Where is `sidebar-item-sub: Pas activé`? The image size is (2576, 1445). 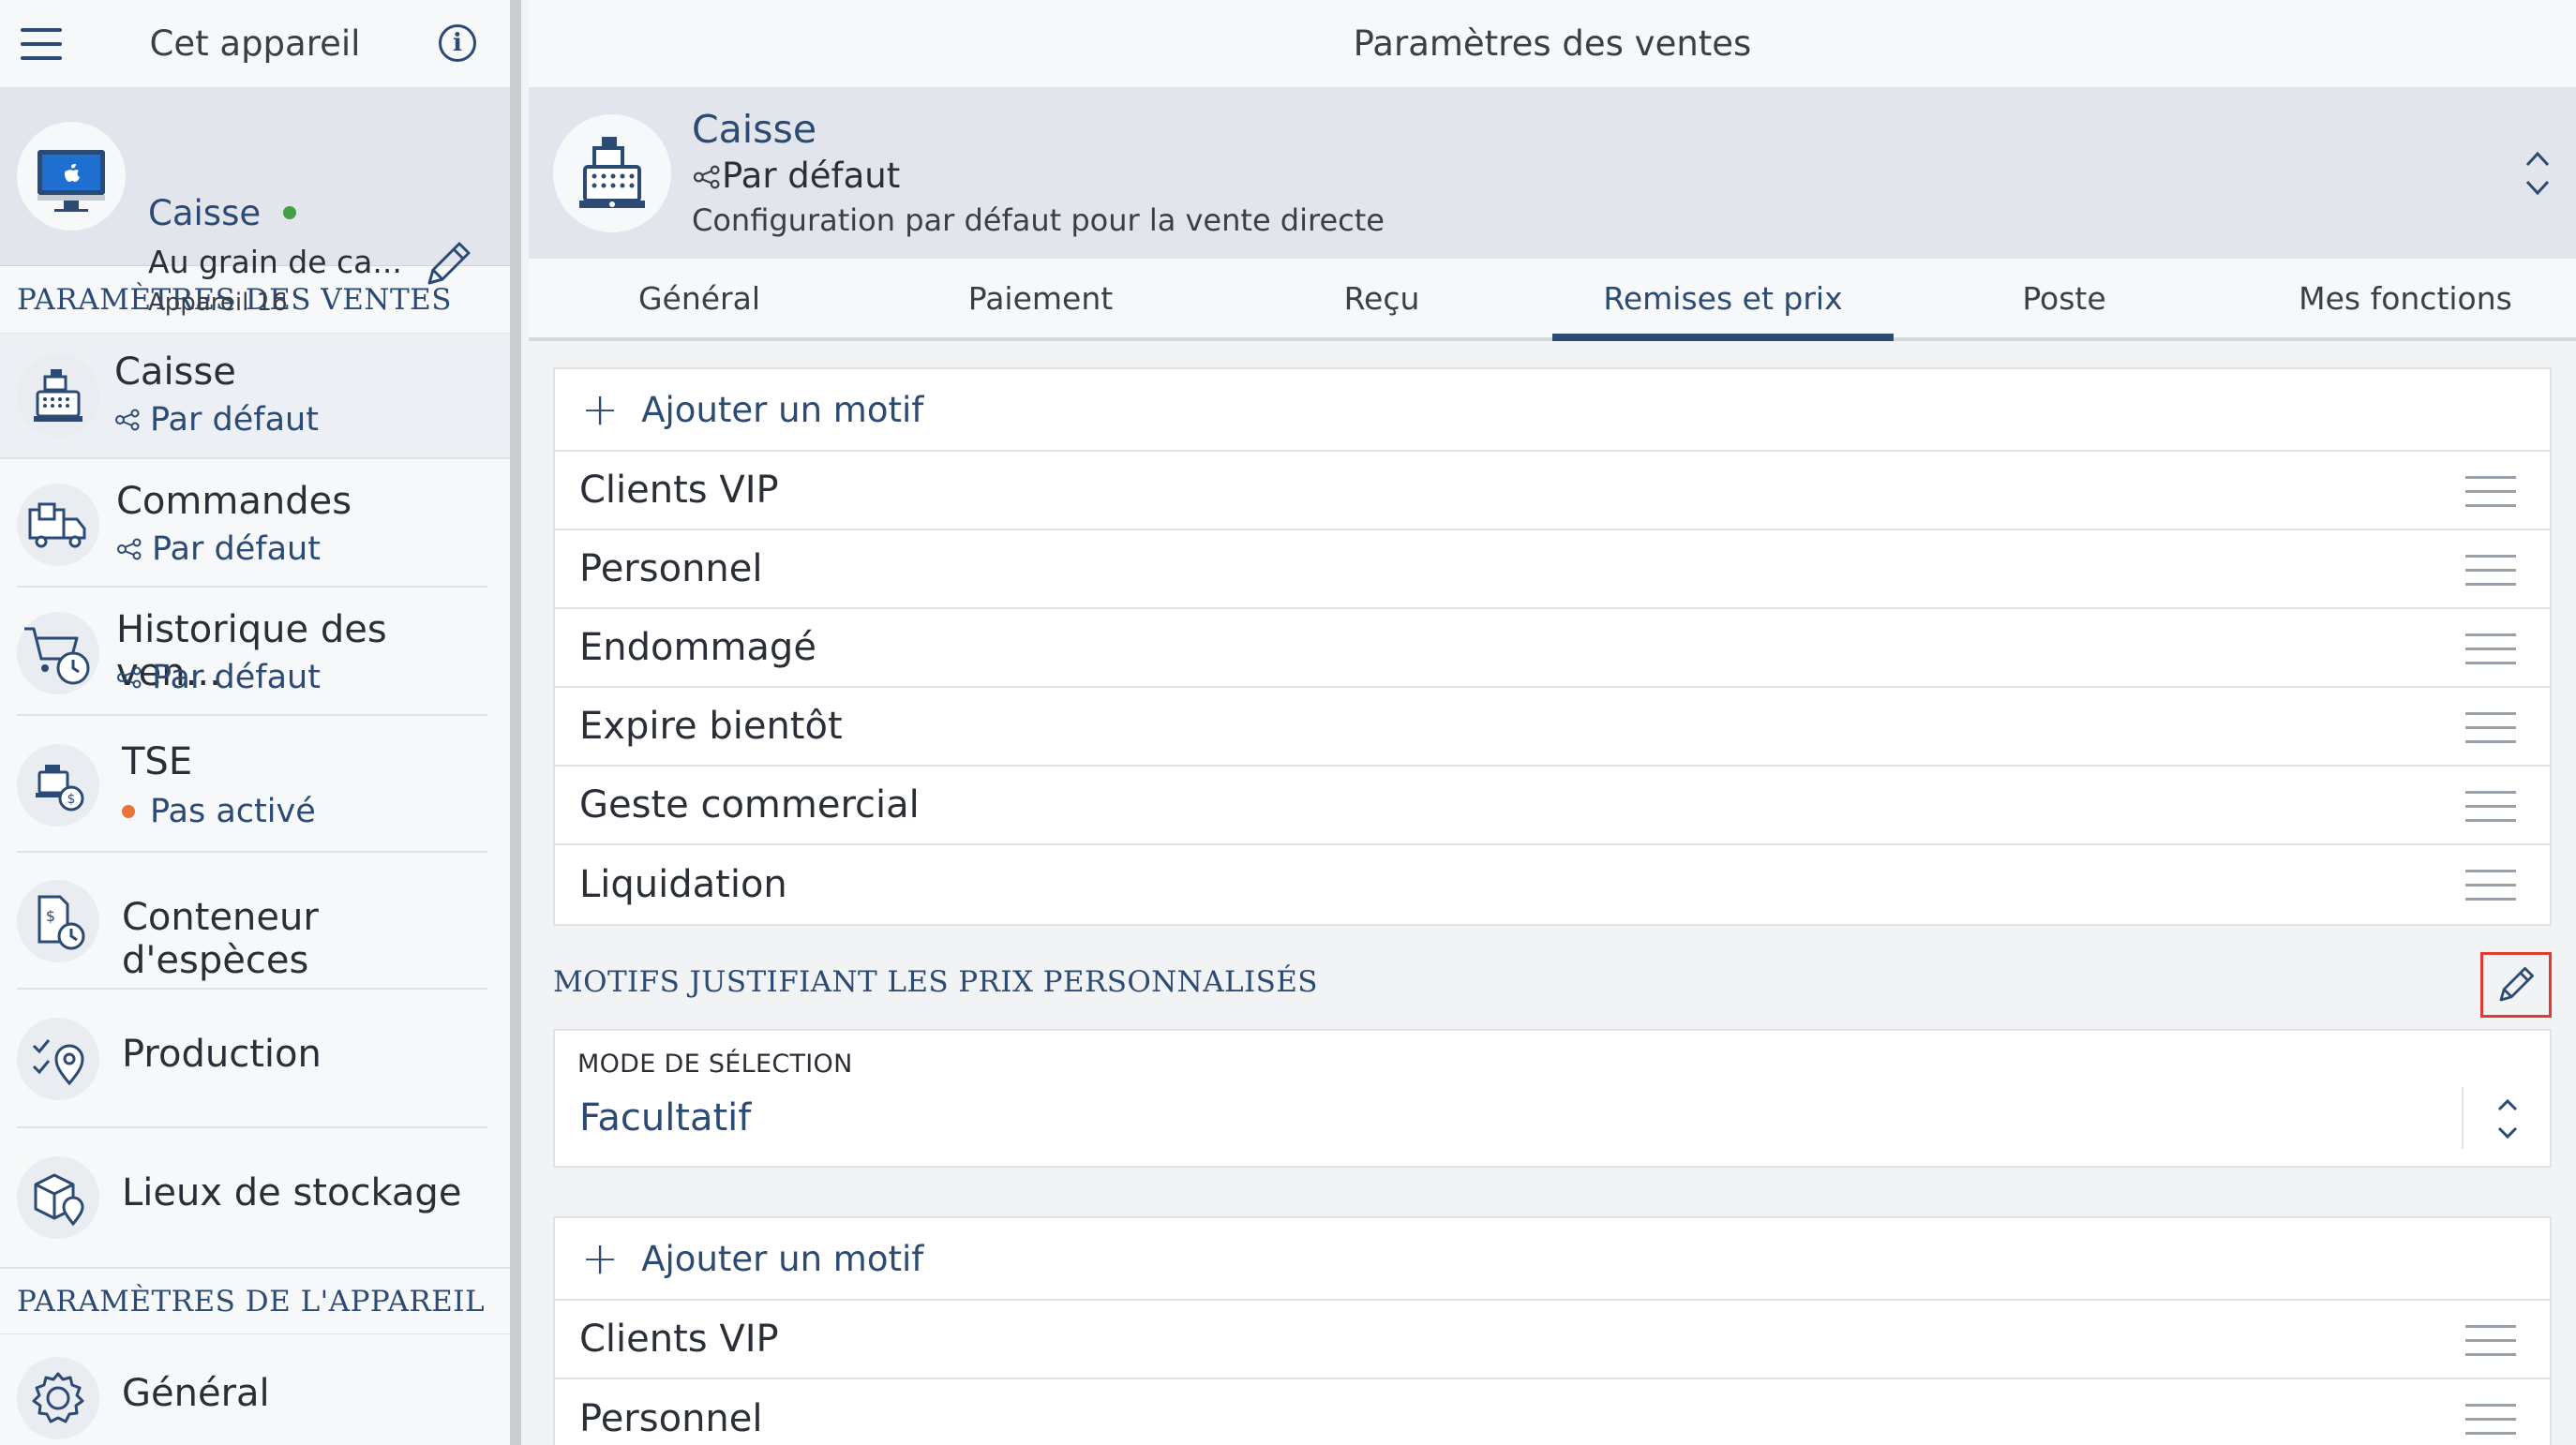
sidebar-item-sub: Pas activé is located at coordinates (219, 811).